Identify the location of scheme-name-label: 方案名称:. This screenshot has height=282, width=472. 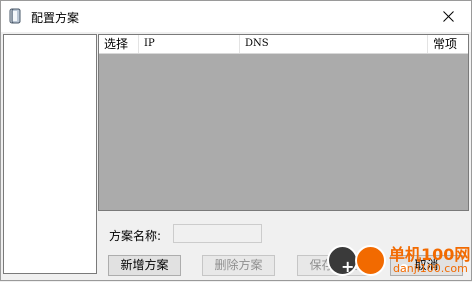
(135, 236).